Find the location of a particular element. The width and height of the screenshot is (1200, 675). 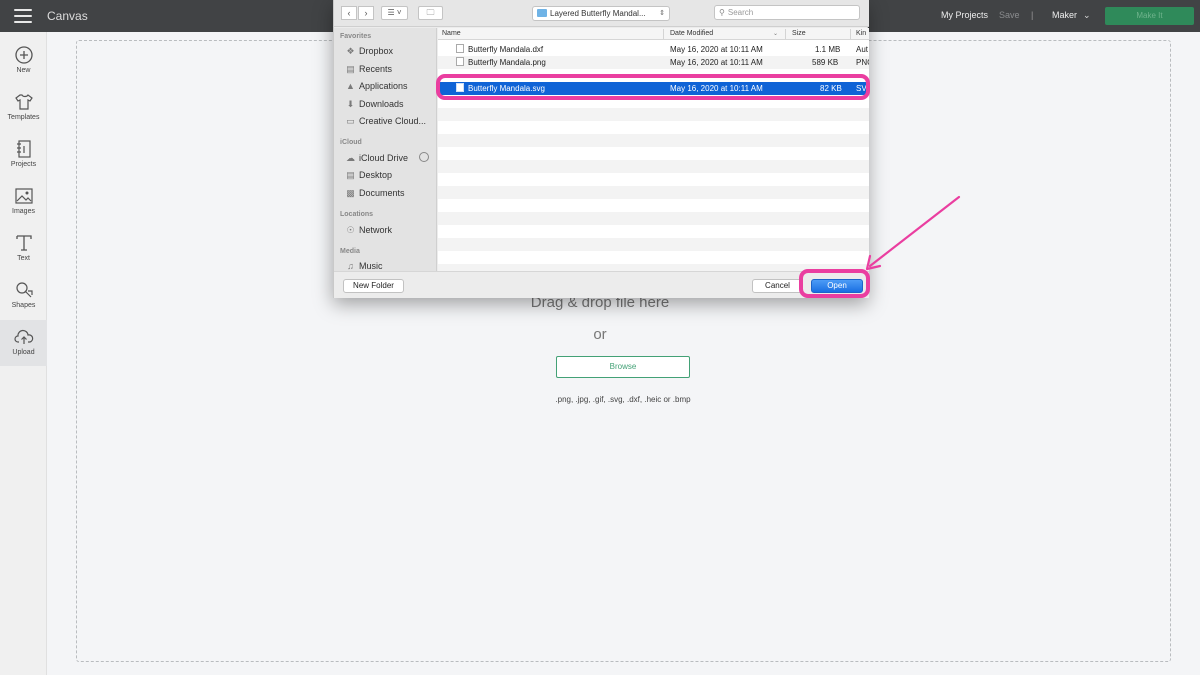

dialog-footer: New Folder Cancel Open is located at coordinates (601, 284).